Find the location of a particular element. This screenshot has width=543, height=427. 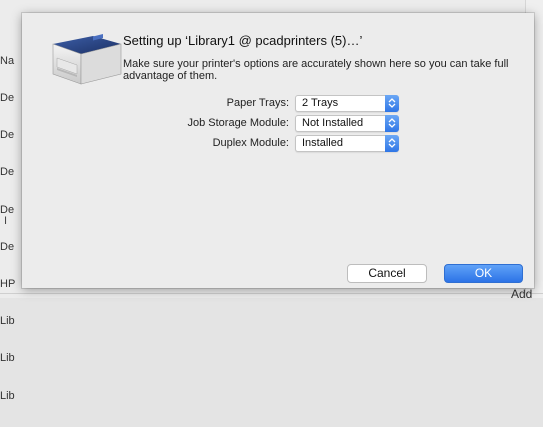

duplex-select: Installed is located at coordinates (347, 143).